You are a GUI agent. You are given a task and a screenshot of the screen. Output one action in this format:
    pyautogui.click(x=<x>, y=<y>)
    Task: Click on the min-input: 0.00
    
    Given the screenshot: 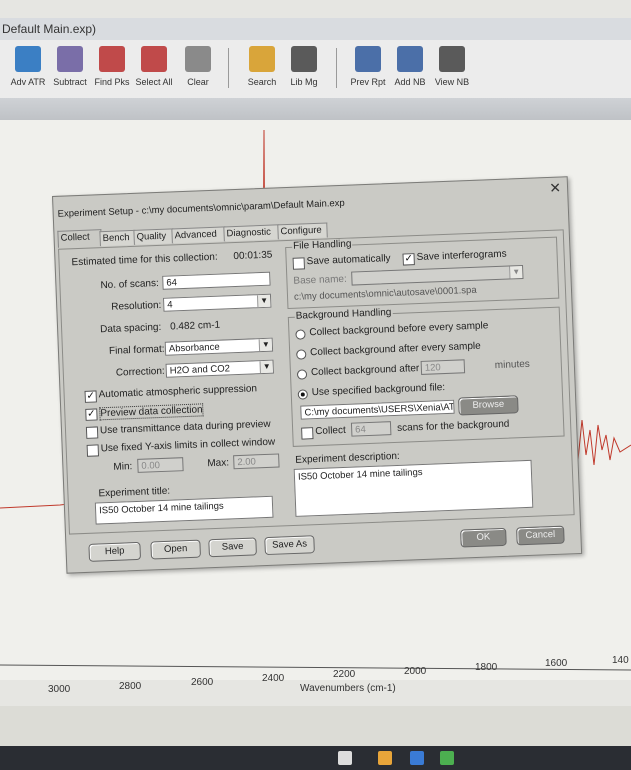 What is the action you would take?
    pyautogui.click(x=160, y=465)
    